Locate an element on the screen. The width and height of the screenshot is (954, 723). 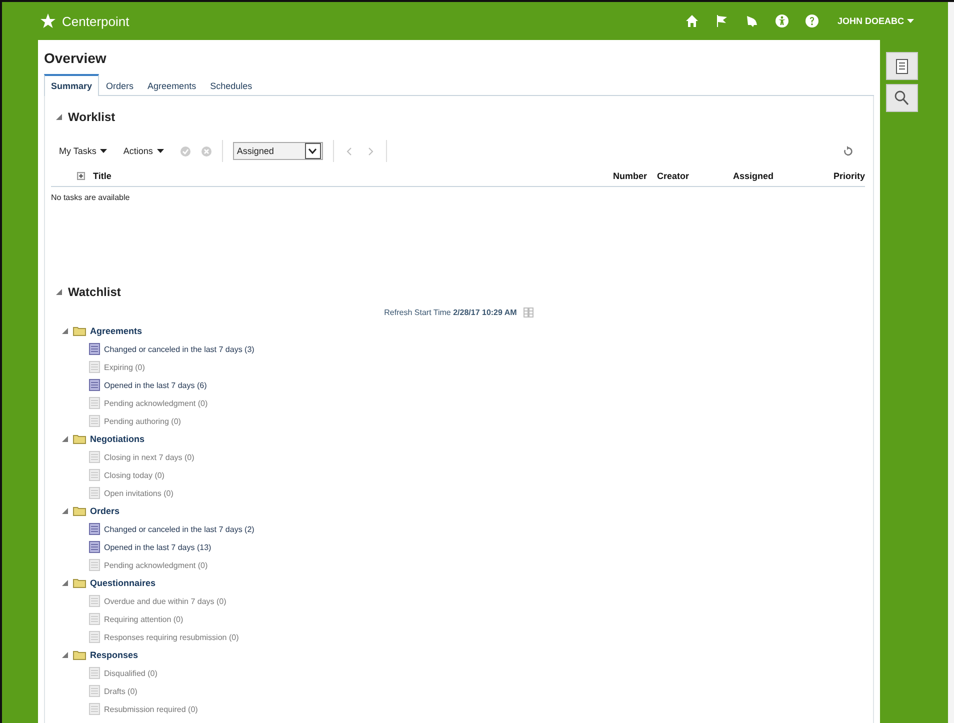
watchlist-link: Drafts (0) is located at coordinates (121, 691).